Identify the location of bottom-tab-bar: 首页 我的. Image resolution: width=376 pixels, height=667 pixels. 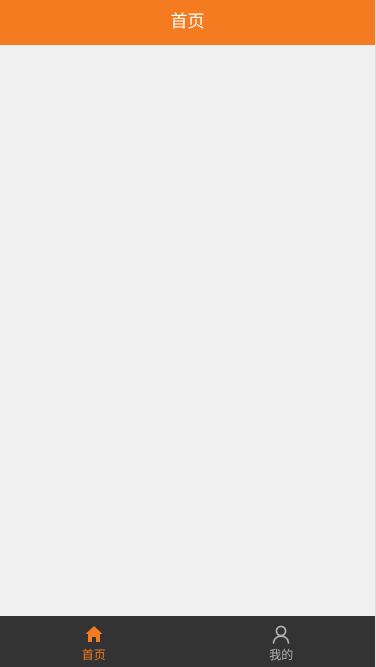
(187, 641).